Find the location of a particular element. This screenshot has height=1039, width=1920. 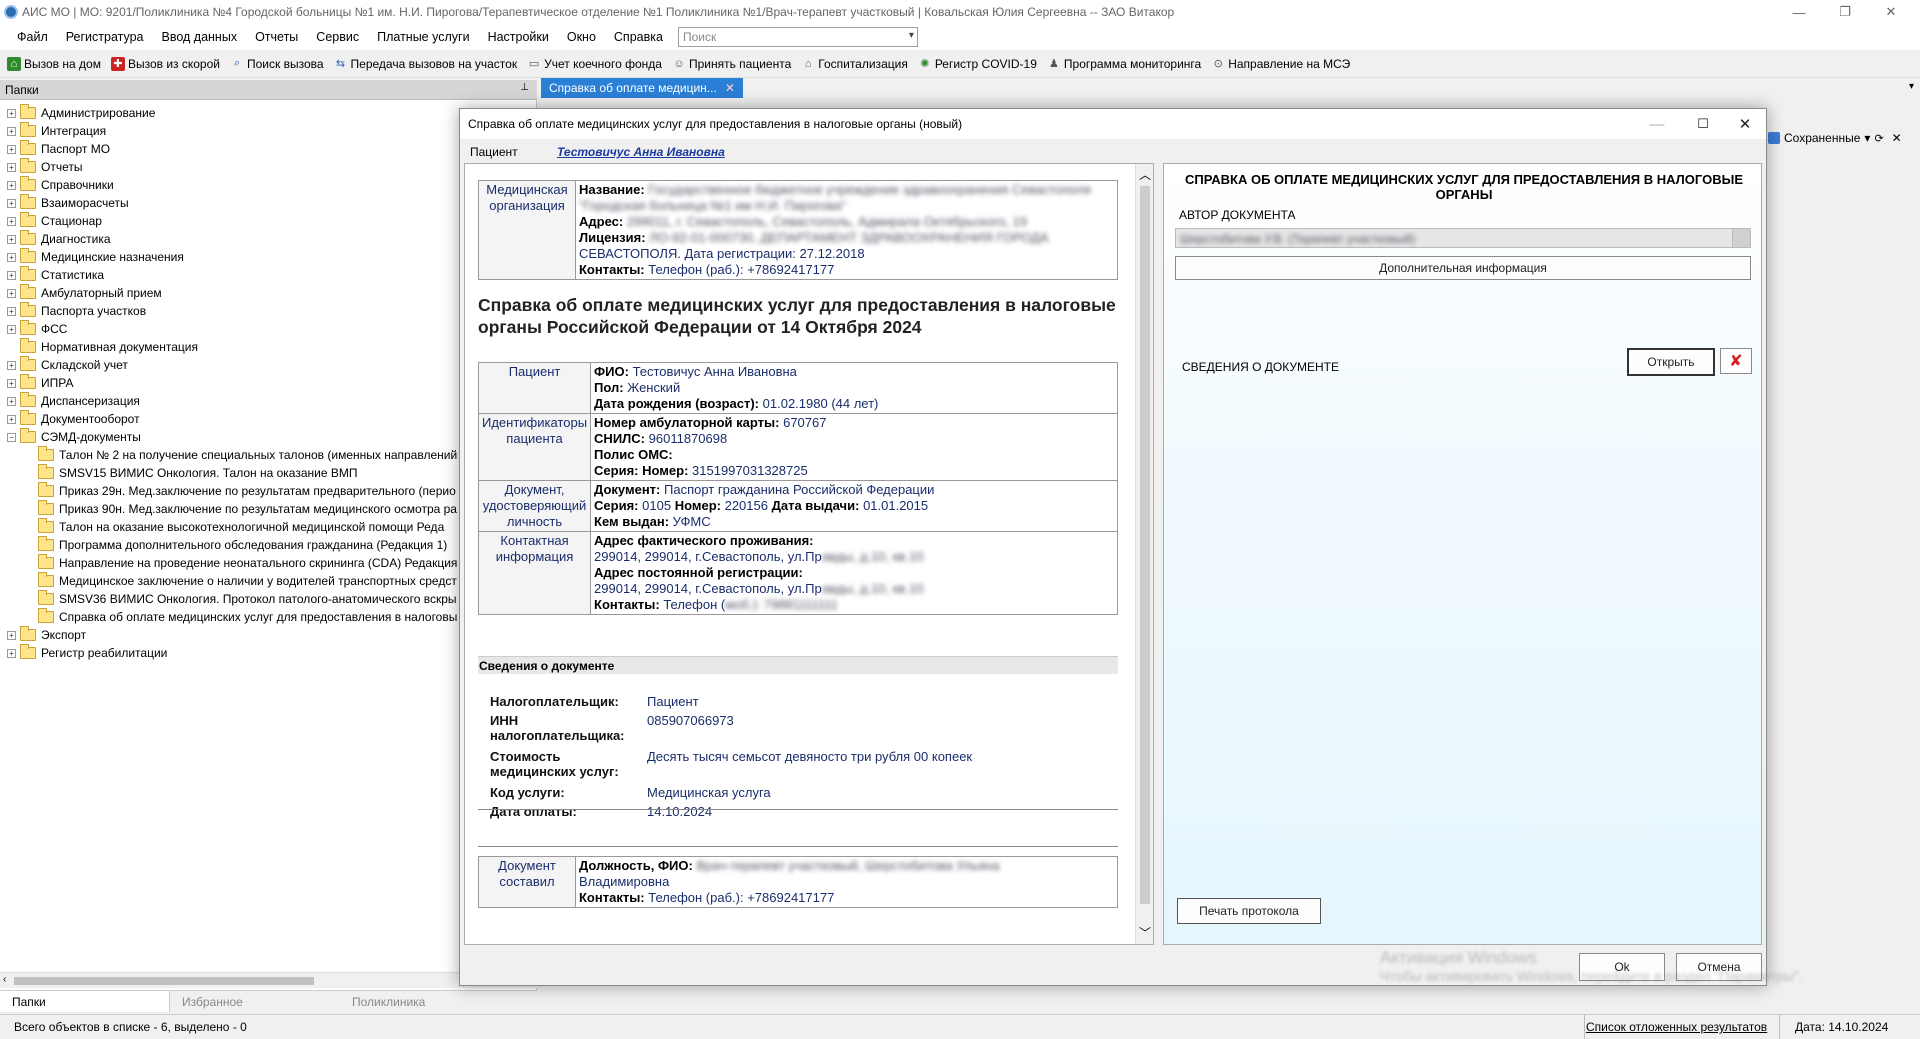

tree-item: + Медицинские назначения is located at coordinates (230, 257).